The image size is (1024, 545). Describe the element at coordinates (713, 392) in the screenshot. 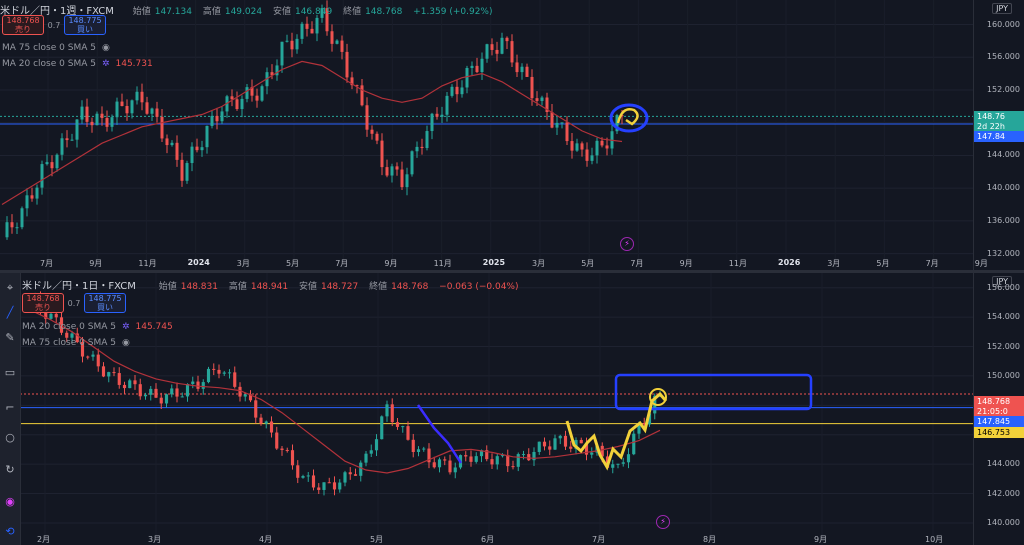

I see `blue-box-annotation` at that location.